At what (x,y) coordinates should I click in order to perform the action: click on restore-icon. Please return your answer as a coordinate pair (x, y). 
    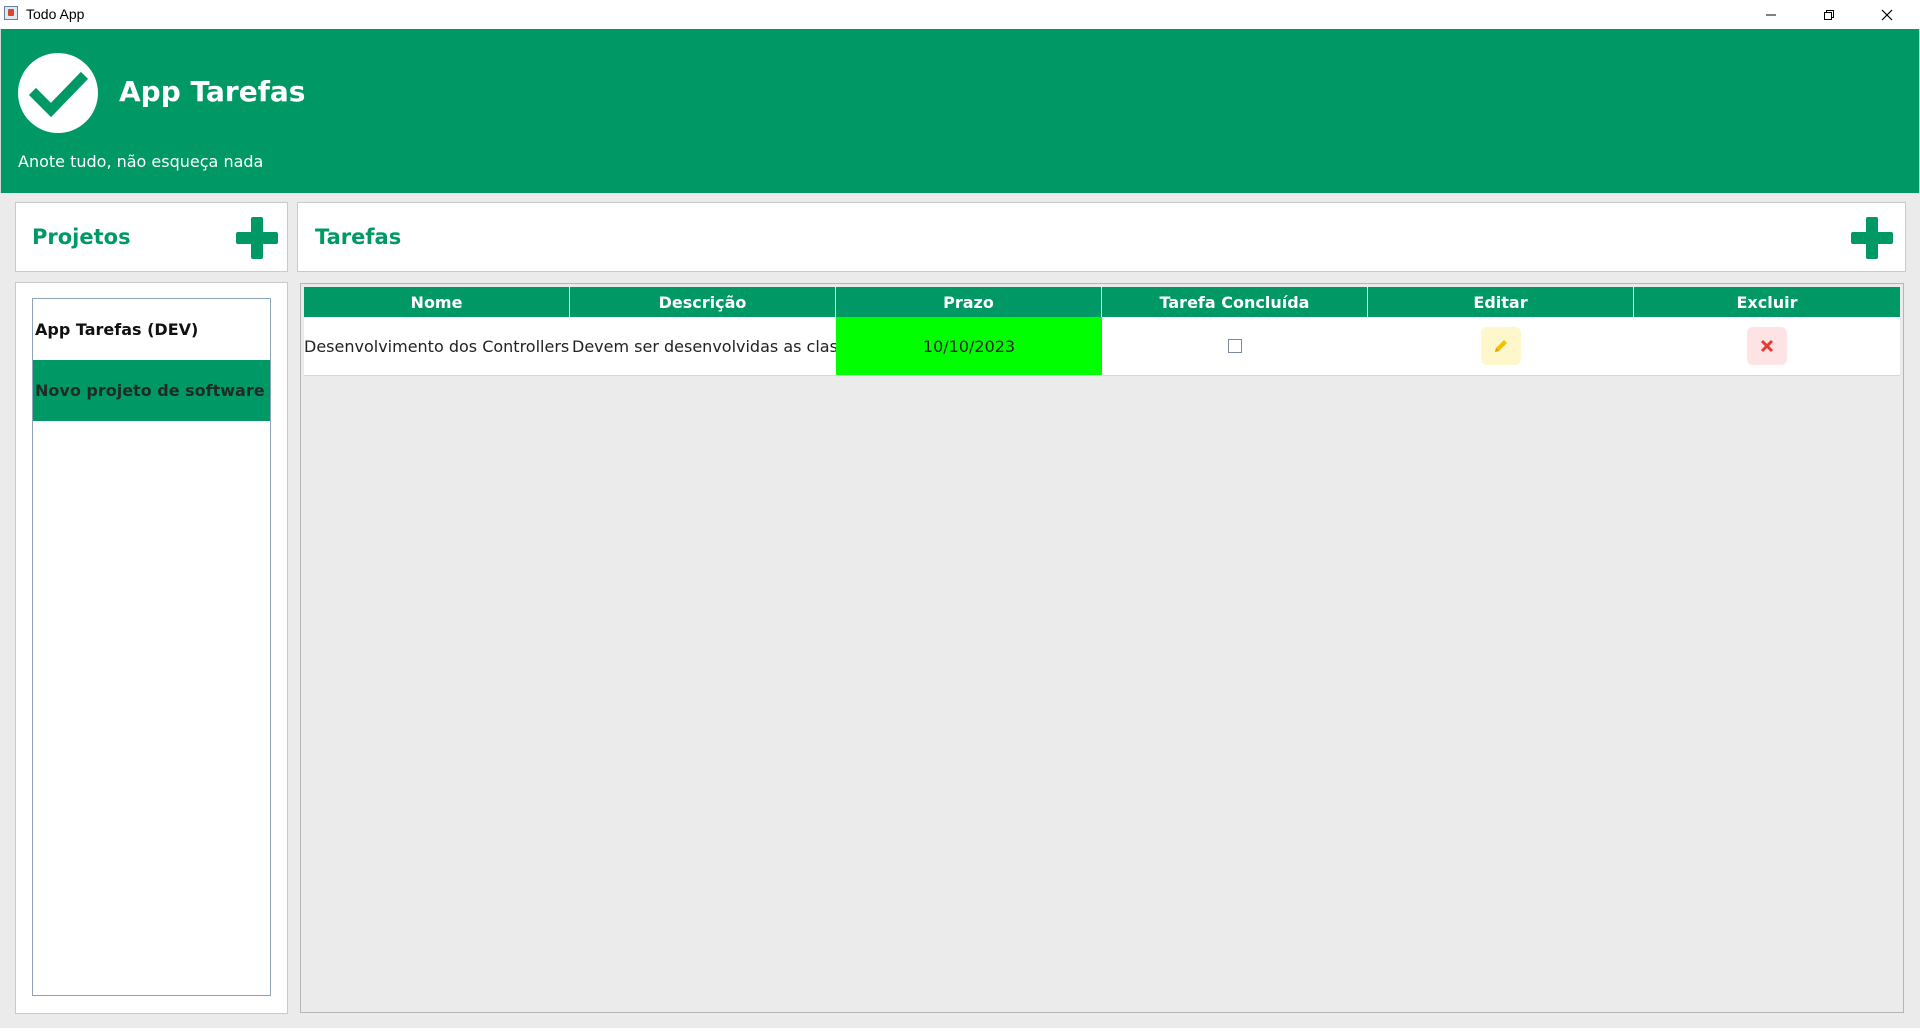
    Looking at the image, I should click on (1829, 14).